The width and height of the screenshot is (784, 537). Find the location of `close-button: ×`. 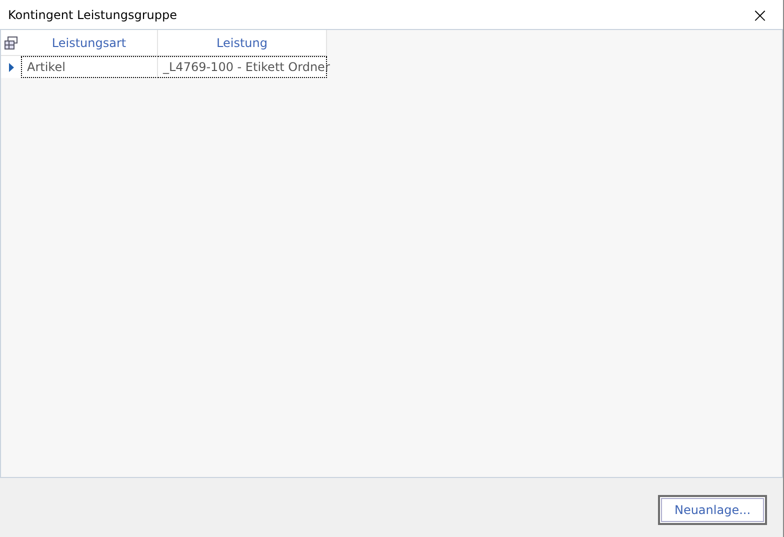

close-button: × is located at coordinates (760, 14).